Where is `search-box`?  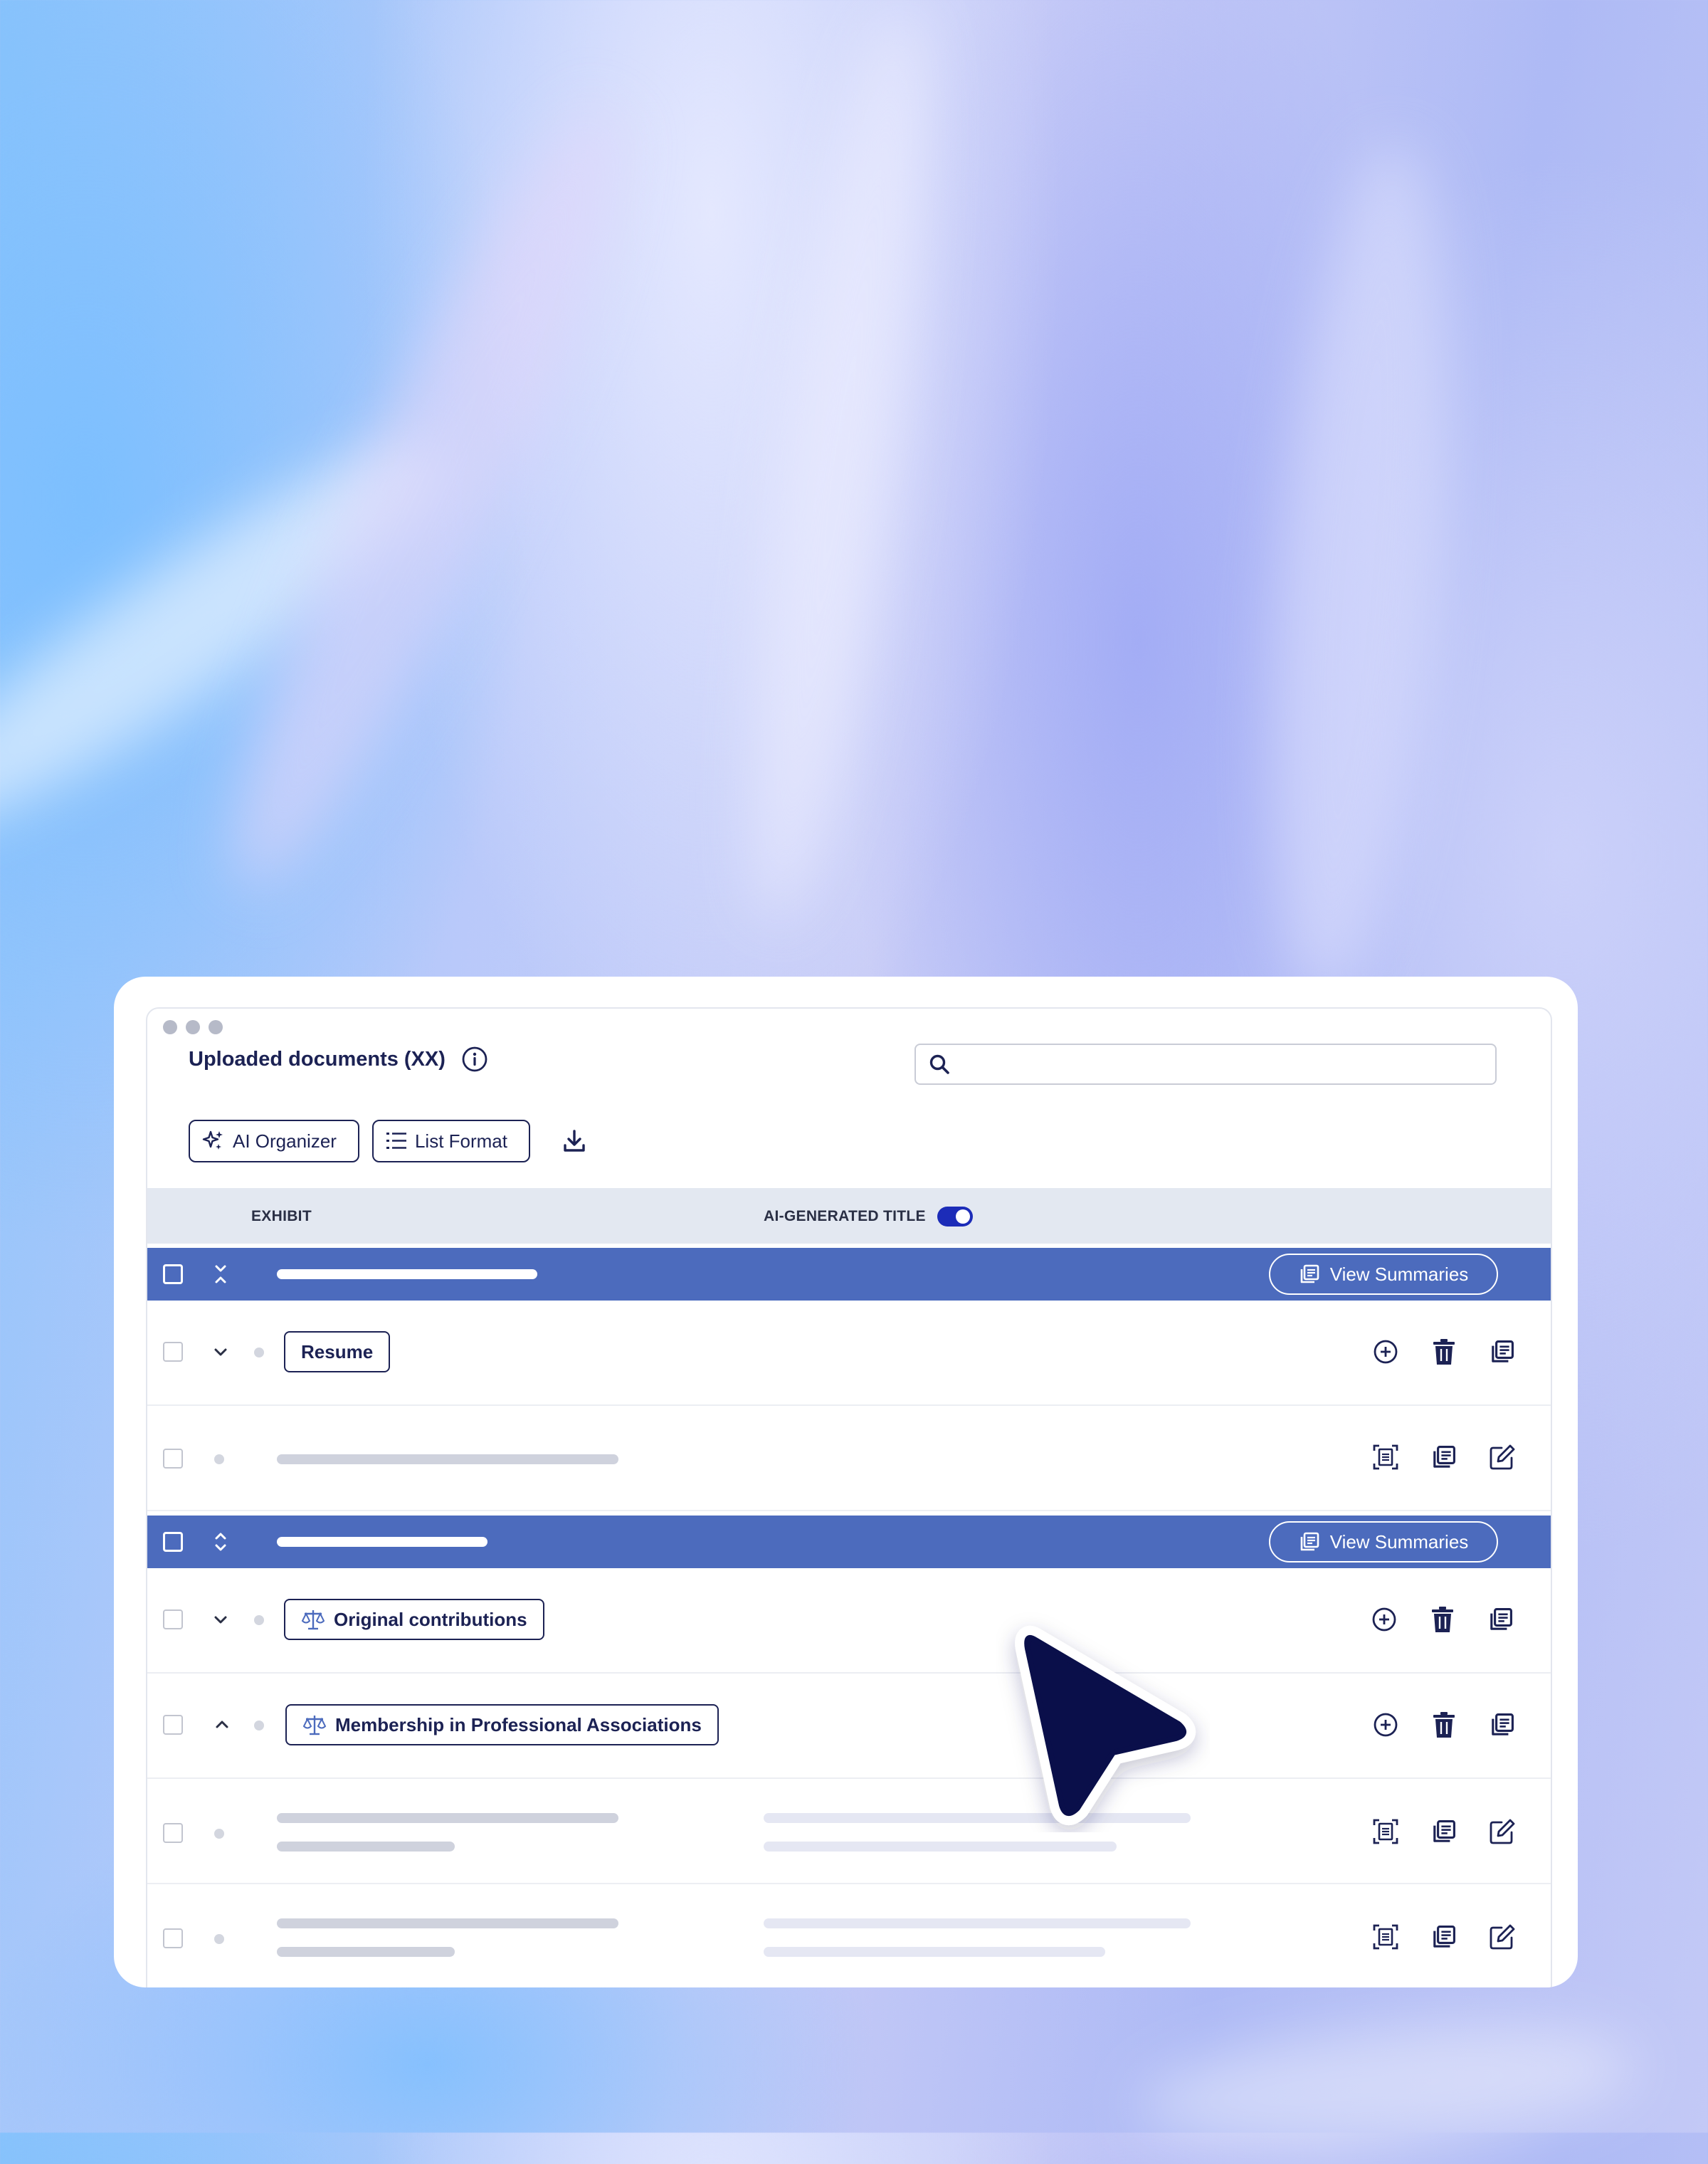
search-box is located at coordinates (1205, 1064).